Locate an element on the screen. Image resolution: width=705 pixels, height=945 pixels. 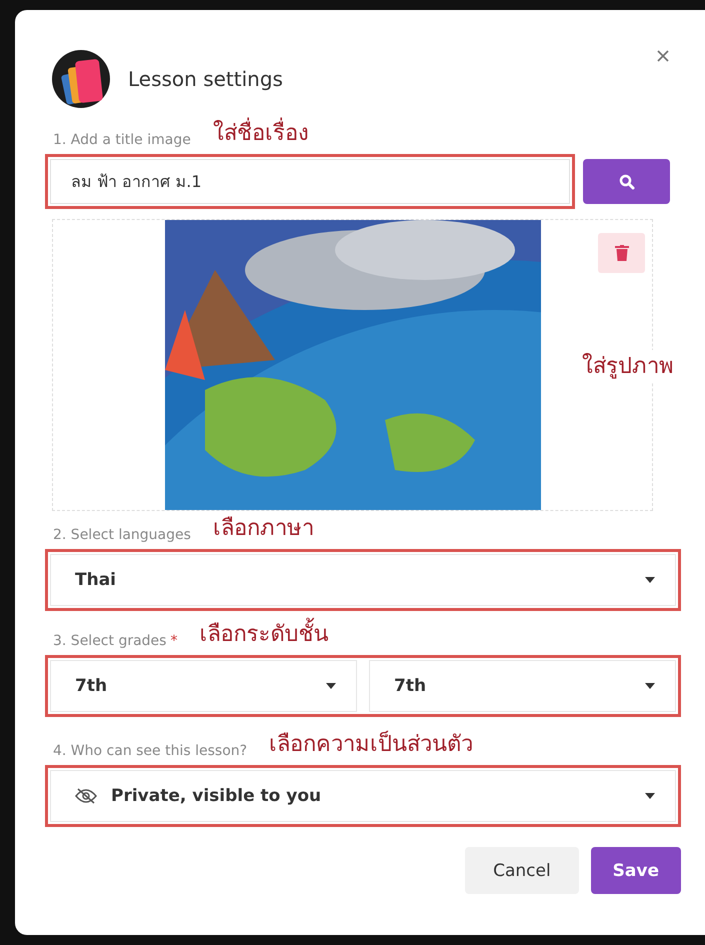
delete-button is located at coordinates (621, 253).